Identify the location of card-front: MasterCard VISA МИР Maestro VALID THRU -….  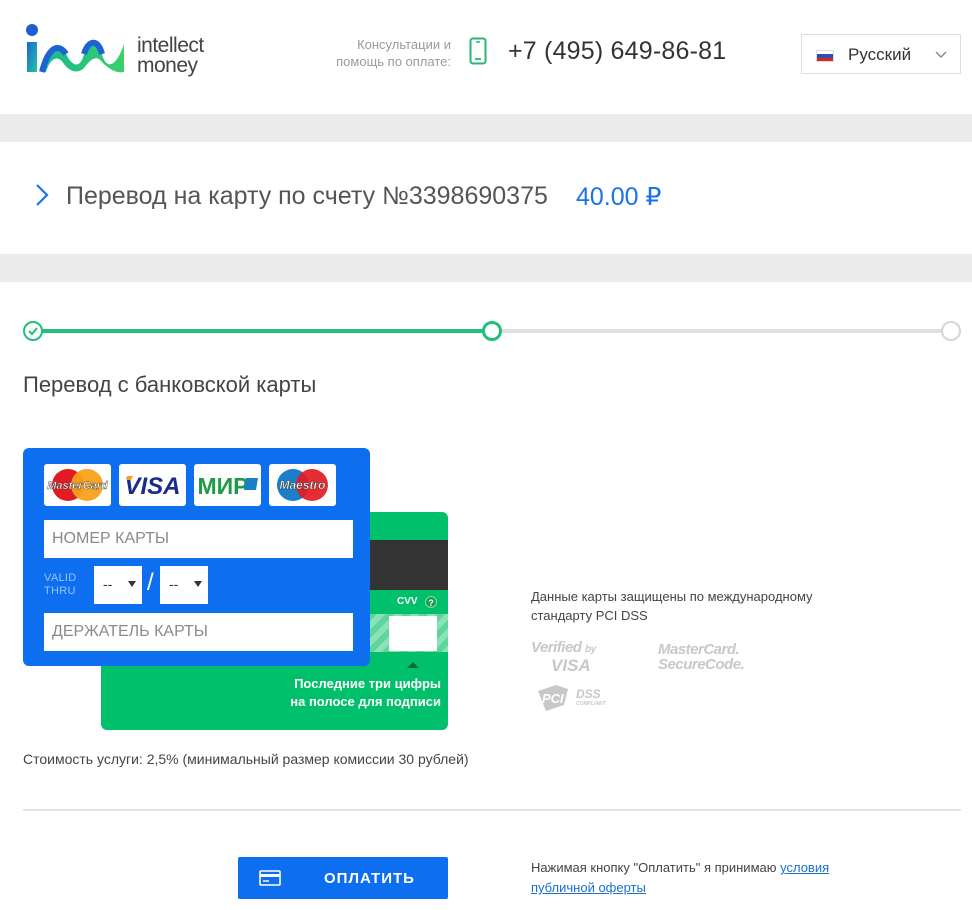
(196, 557).